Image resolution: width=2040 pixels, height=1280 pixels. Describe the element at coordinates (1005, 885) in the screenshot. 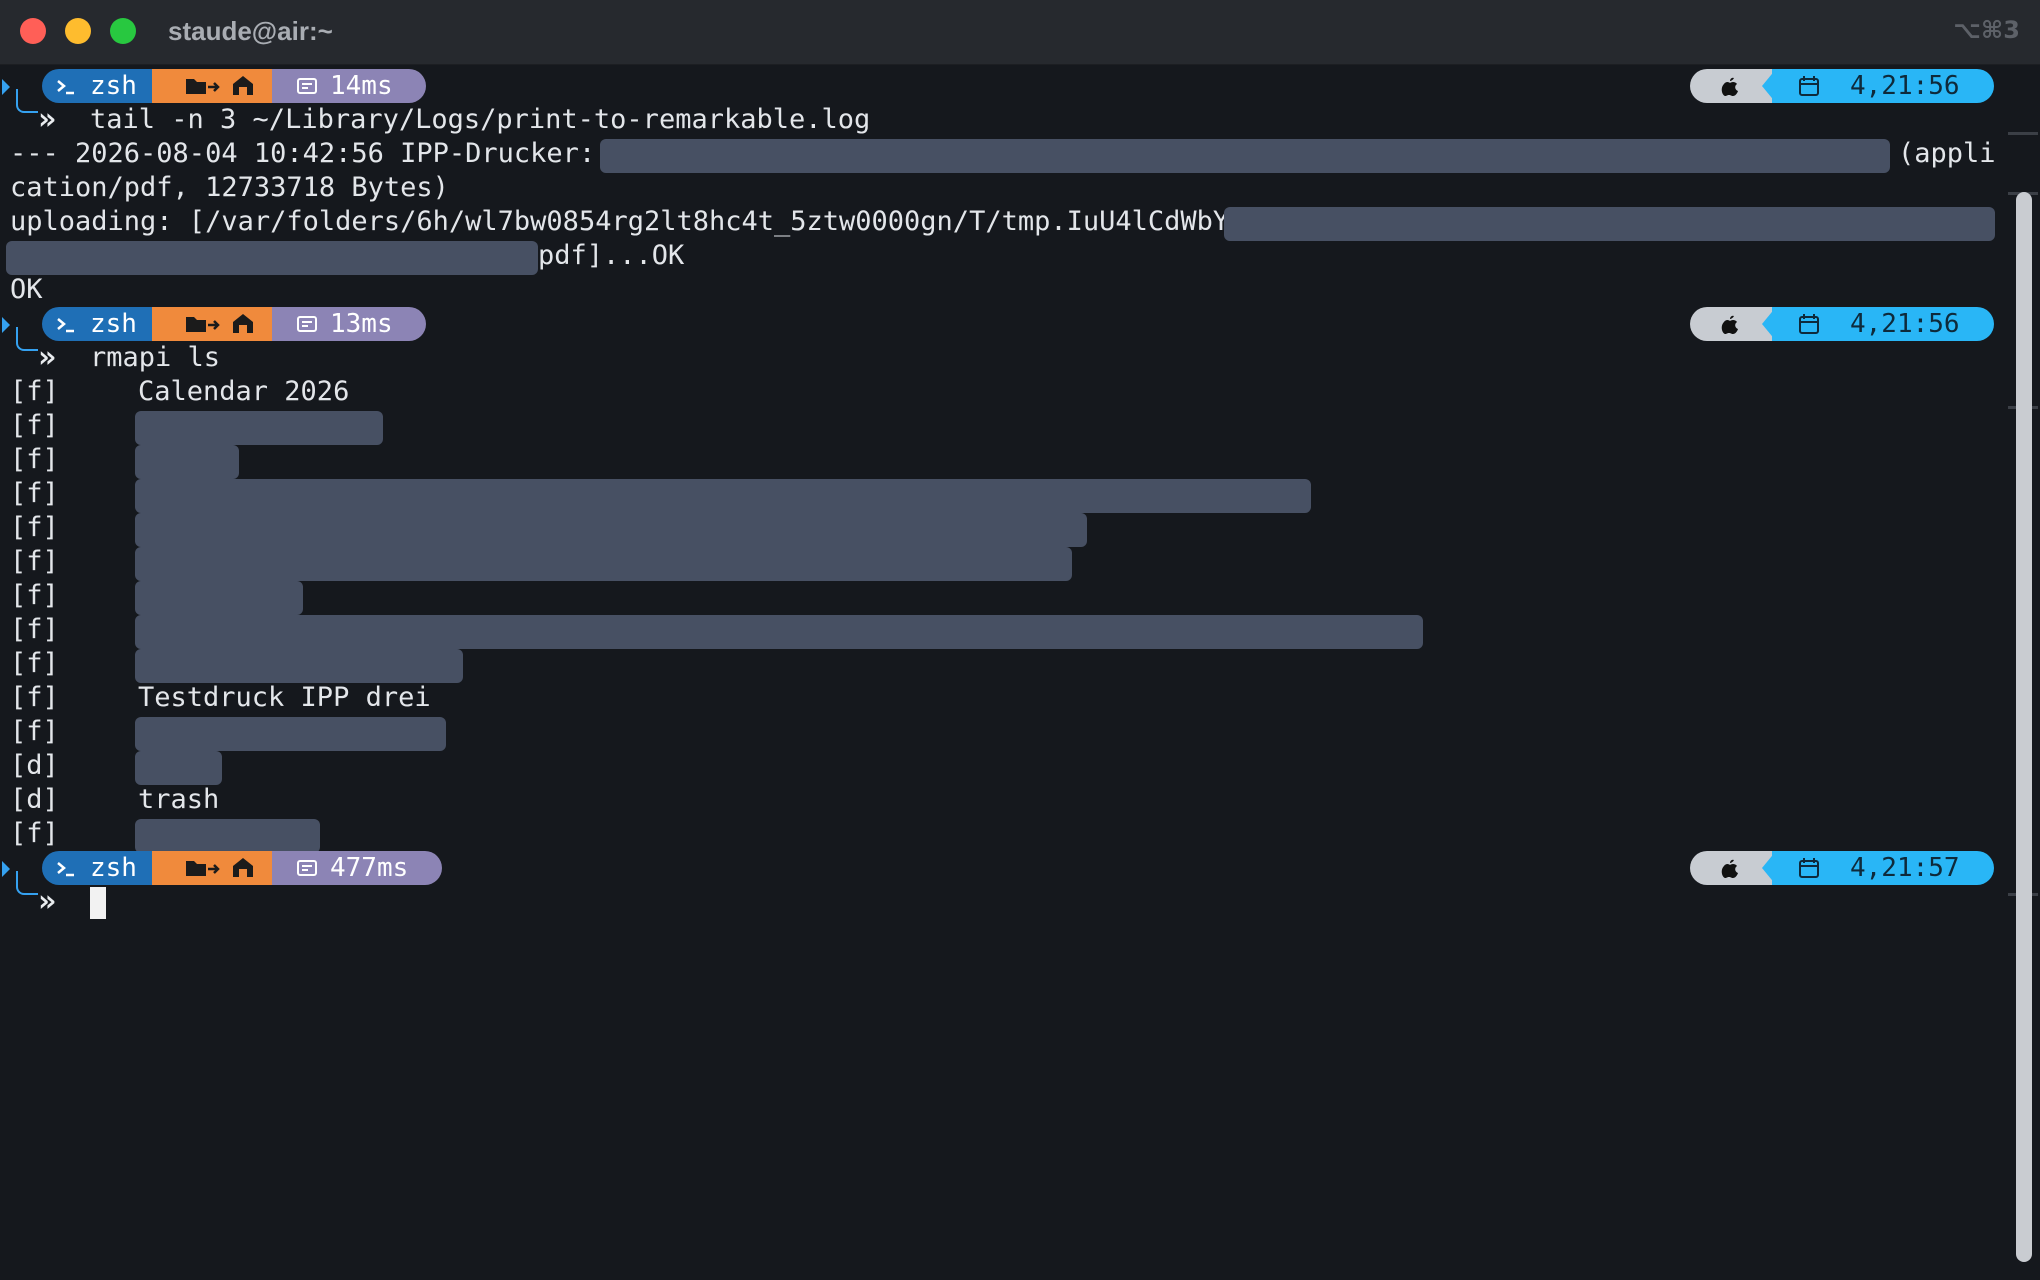

I see `prompt-3: zsh 477ms 4,21:57 »` at that location.